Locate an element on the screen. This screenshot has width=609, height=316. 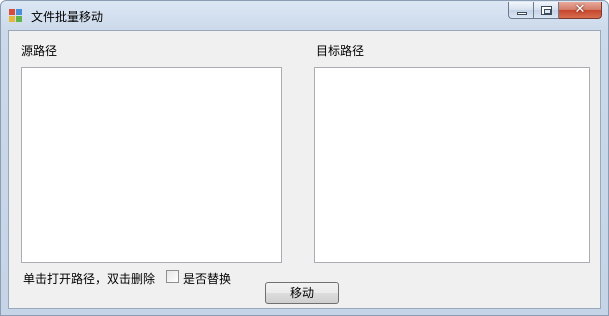
move-button: 移动 is located at coordinates (302, 293).